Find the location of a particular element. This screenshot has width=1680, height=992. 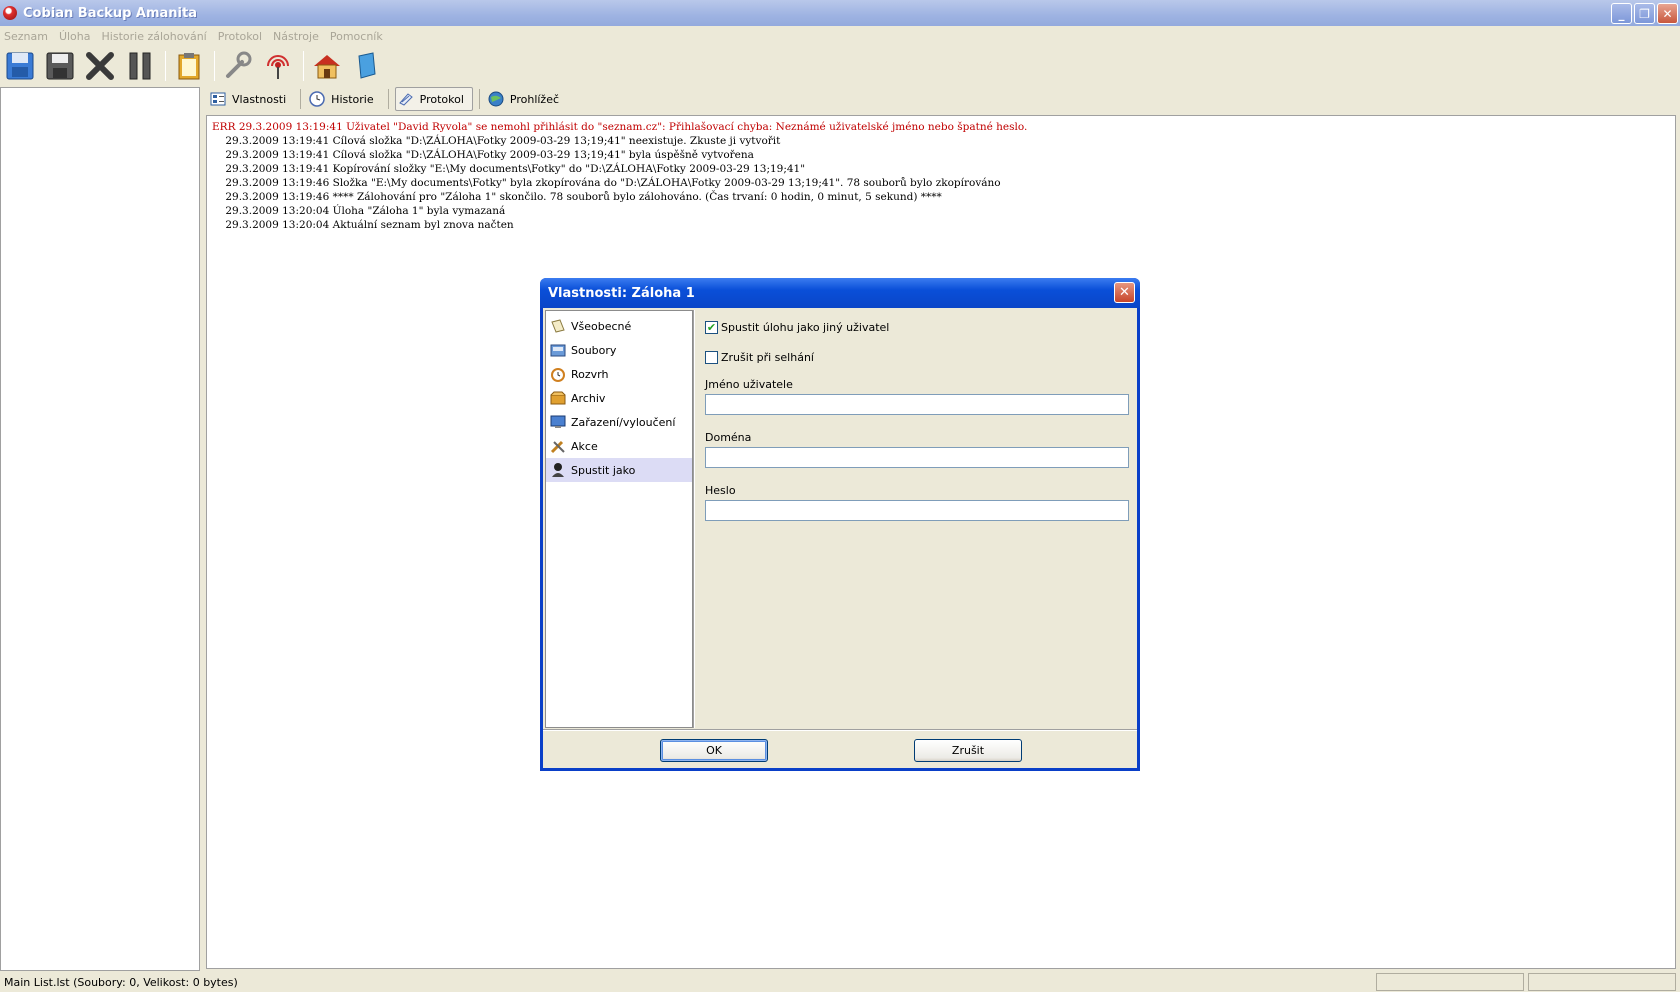

menu-historie: Historie zálohování is located at coordinates (154, 36).